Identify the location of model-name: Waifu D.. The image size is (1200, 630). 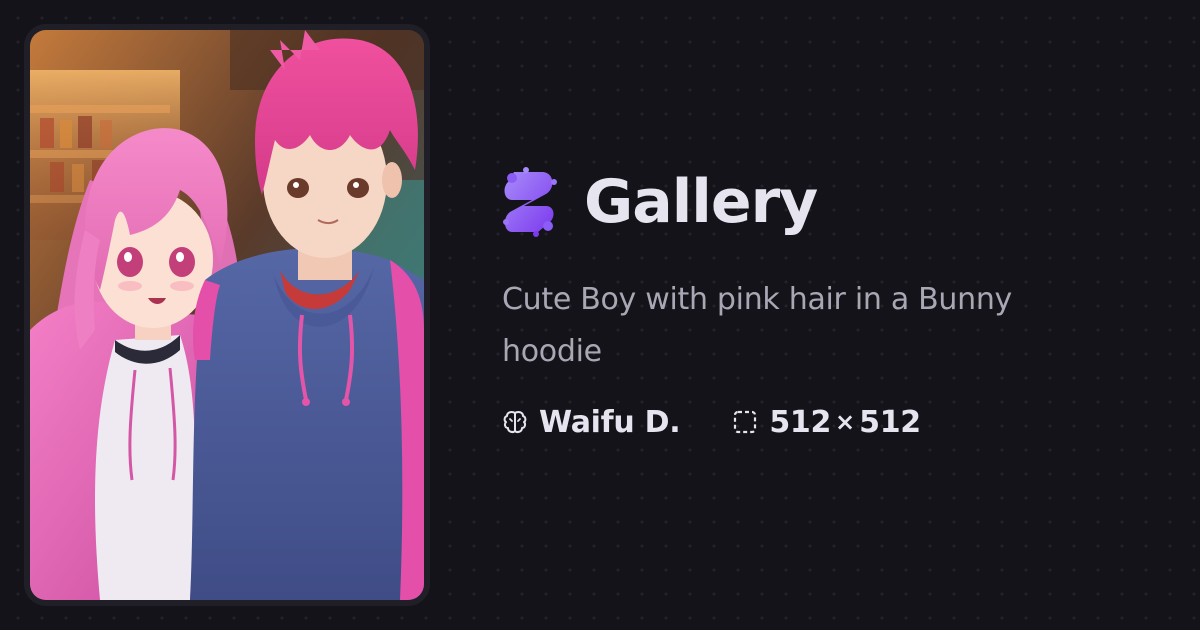
(610, 422).